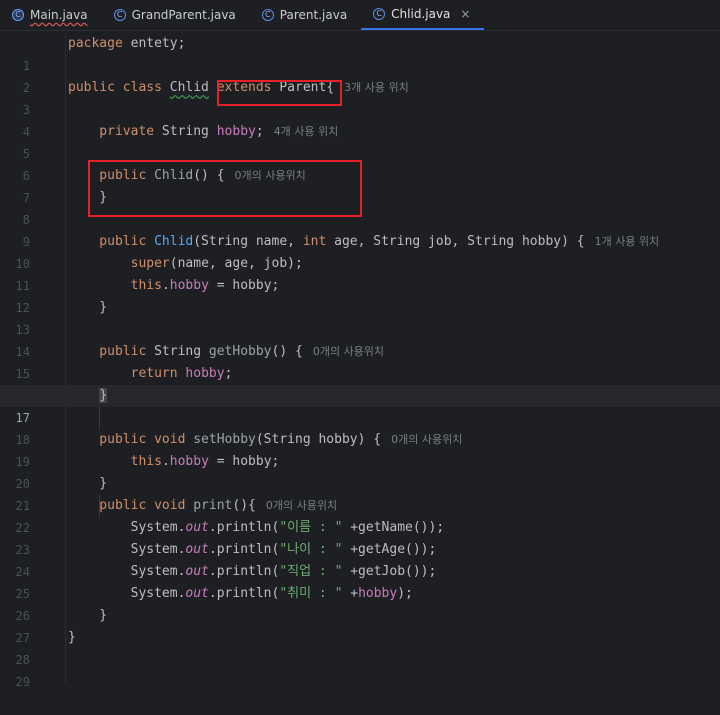 The height and width of the screenshot is (715, 720). I want to click on tab-label: Main.java, so click(59, 15).